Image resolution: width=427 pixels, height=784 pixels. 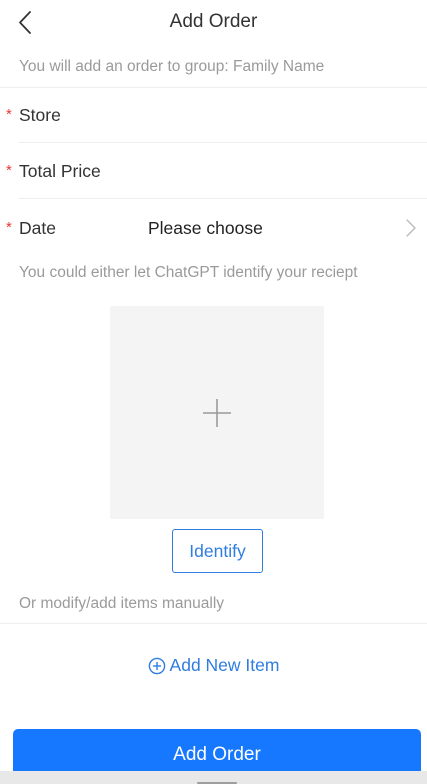 I want to click on date-row: * Date Please choose, so click(x=213, y=228).